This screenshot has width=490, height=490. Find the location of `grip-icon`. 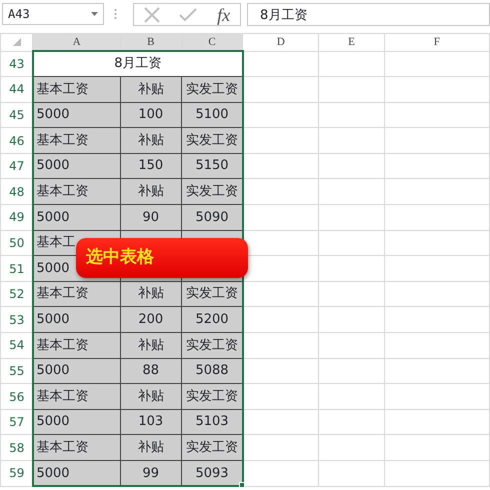

grip-icon is located at coordinates (115, 14).